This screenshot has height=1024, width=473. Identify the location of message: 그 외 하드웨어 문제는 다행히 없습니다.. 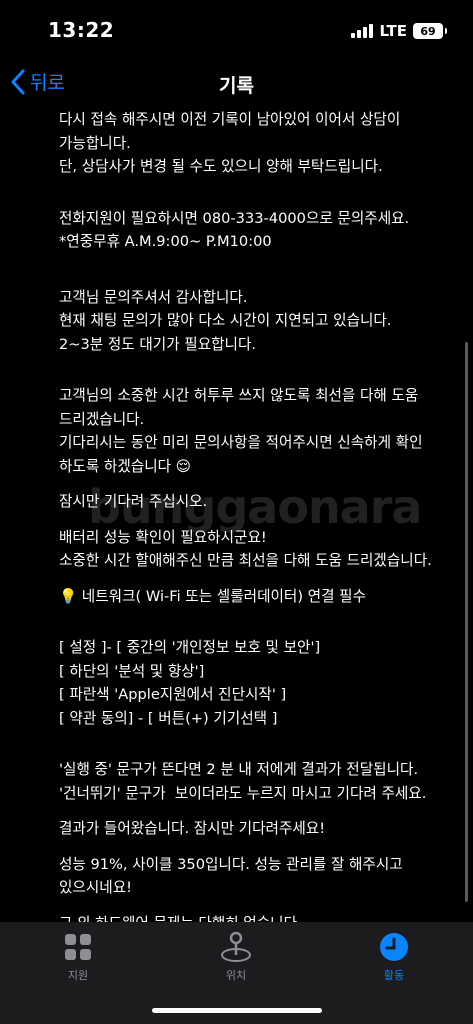
(259, 917).